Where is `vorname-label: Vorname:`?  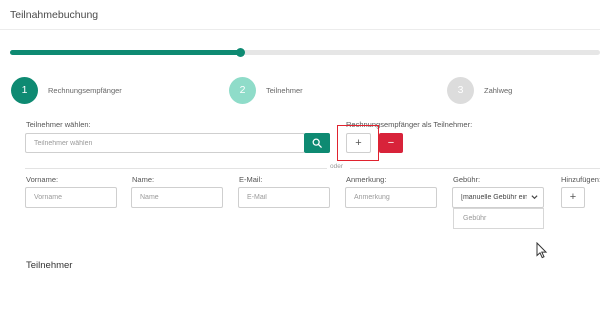 vorname-label: Vorname: is located at coordinates (42, 179).